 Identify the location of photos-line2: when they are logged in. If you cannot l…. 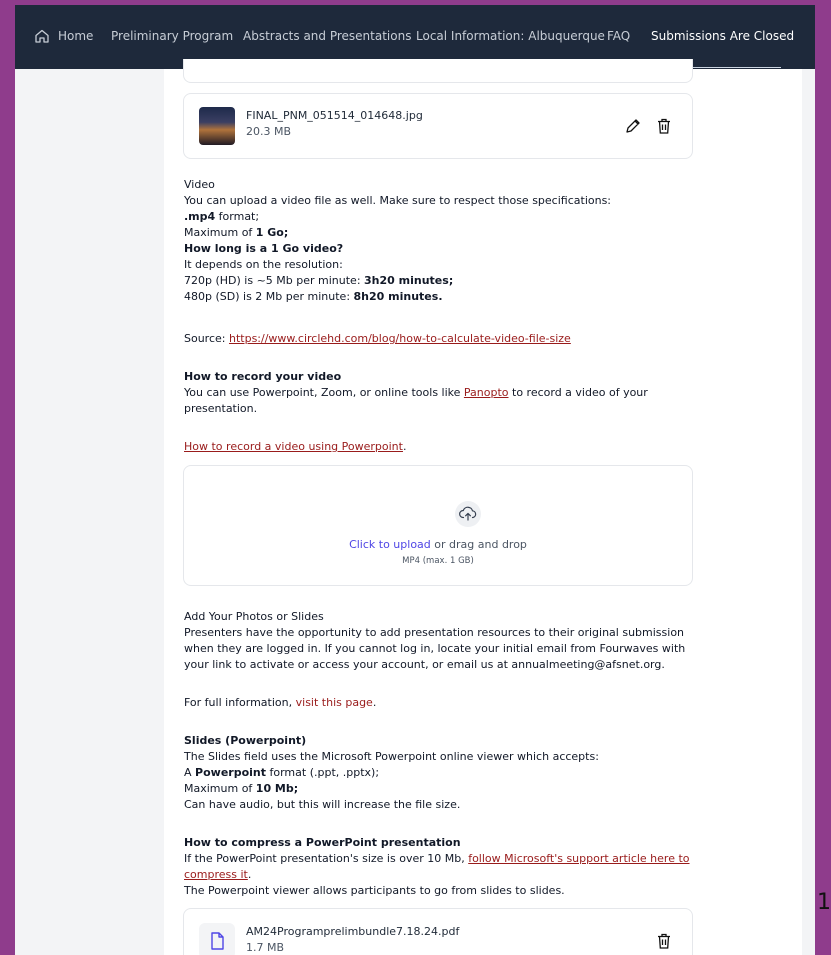
(435, 648).